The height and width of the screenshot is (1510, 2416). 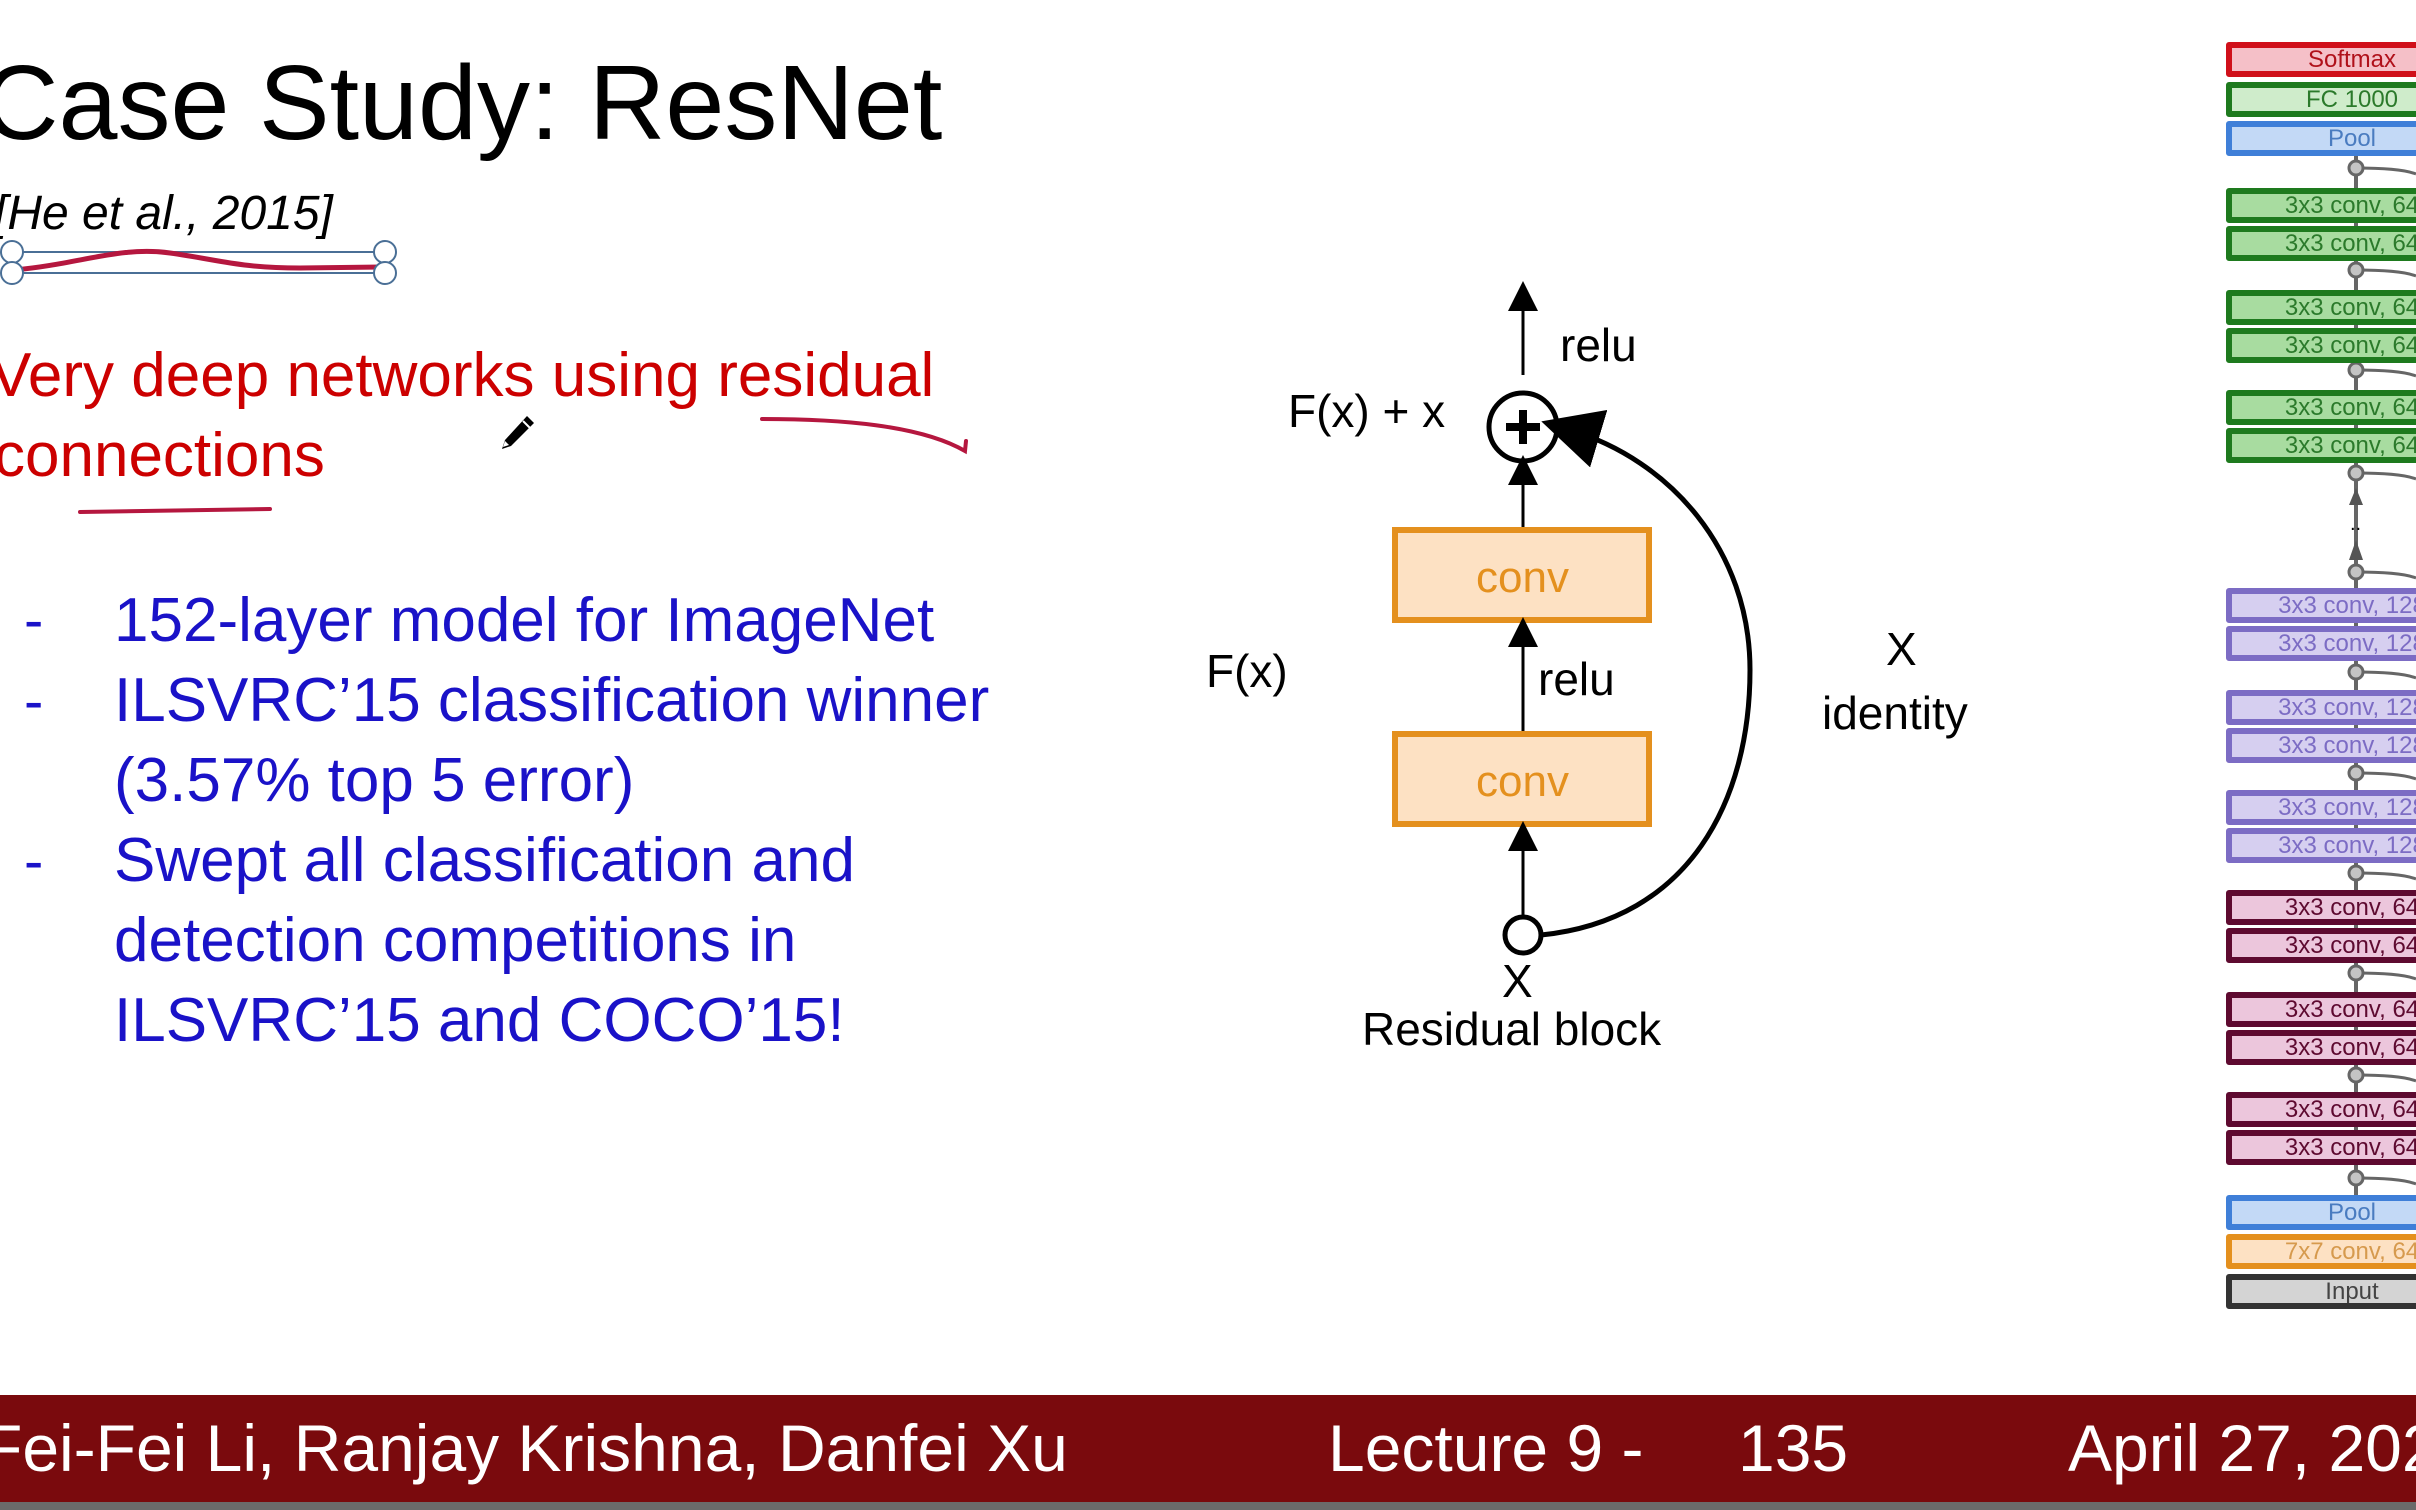 I want to click on stack-ellipsis: .., so click(x=2355, y=524).